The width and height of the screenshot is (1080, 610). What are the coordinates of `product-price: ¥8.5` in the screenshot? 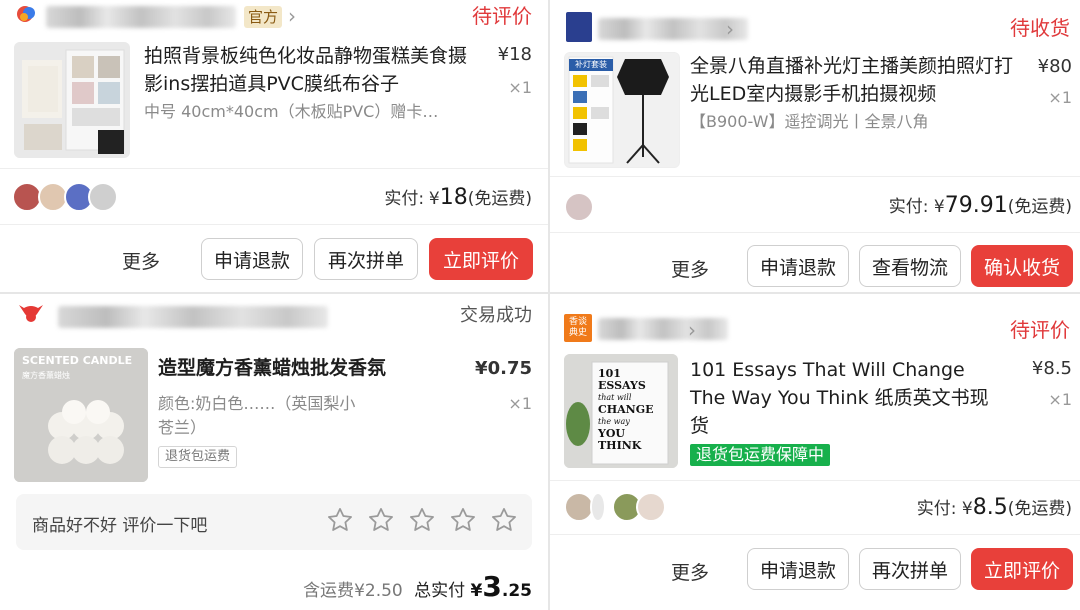 It's located at (1051, 368).